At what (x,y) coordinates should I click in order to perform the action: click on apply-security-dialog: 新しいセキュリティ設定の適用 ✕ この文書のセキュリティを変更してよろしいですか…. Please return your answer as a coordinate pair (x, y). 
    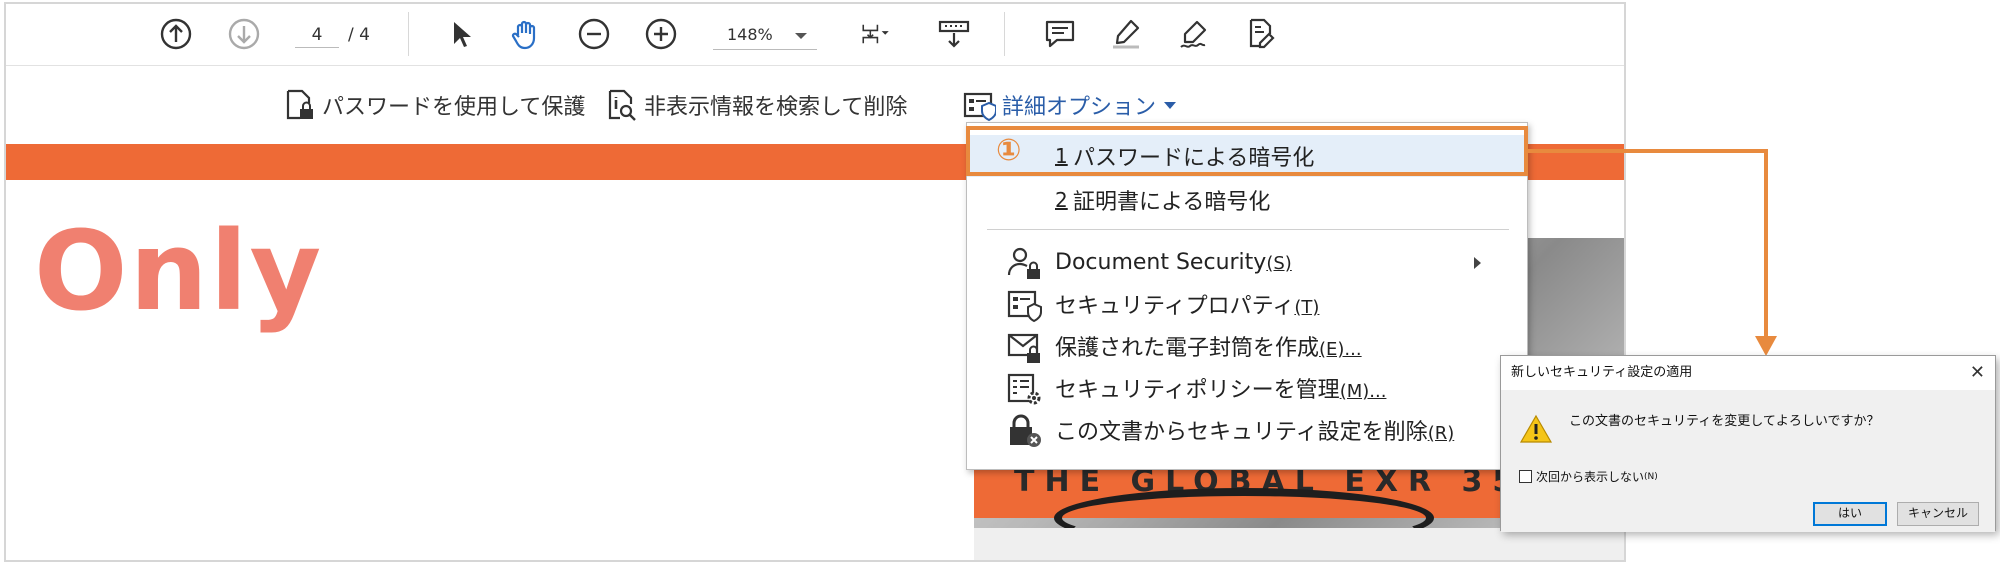
    Looking at the image, I should click on (1748, 443).